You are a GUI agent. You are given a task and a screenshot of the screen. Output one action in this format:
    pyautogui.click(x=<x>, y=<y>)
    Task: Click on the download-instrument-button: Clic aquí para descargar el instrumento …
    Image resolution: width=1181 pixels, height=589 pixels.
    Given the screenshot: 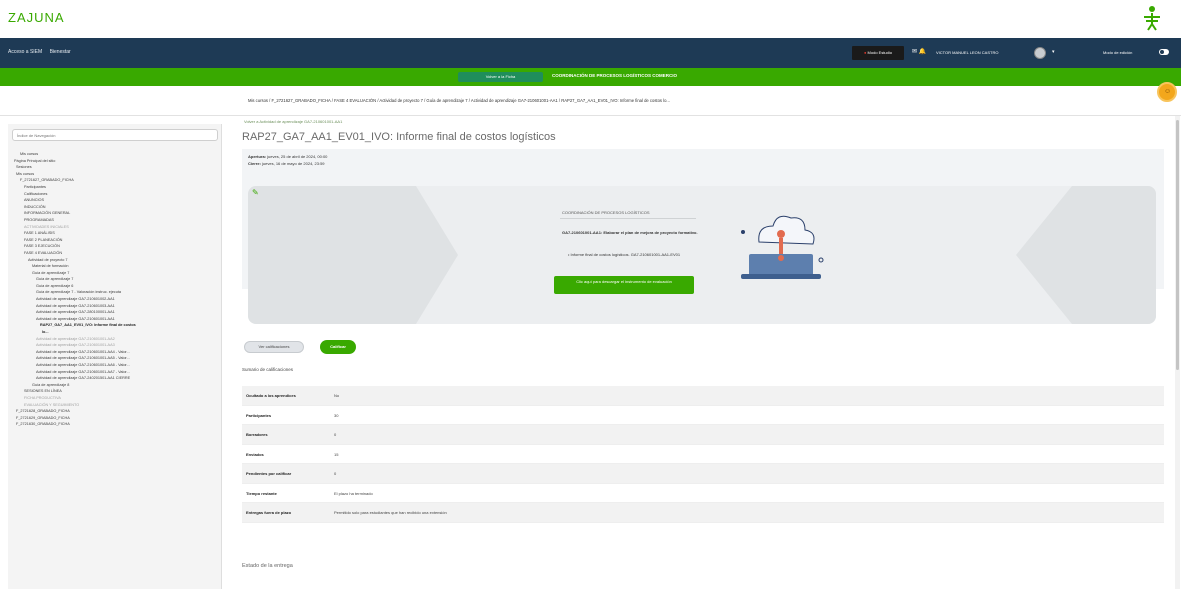 What is the action you would take?
    pyautogui.click(x=624, y=285)
    